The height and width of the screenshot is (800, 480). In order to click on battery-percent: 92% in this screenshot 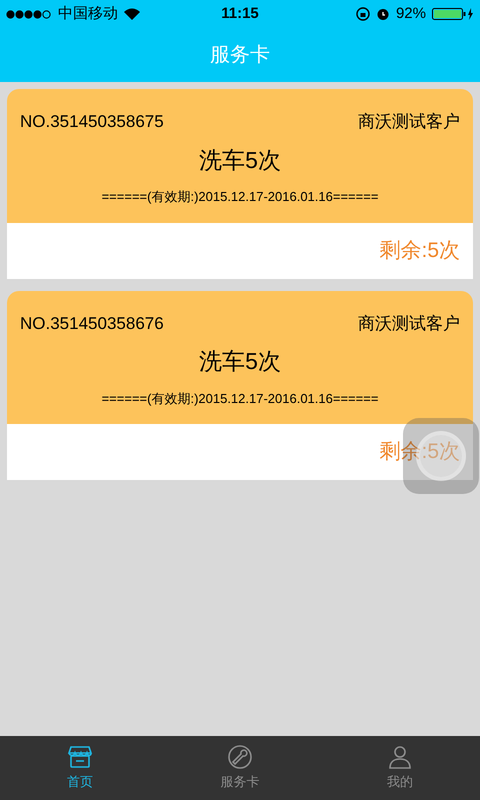, I will do `click(411, 14)`.